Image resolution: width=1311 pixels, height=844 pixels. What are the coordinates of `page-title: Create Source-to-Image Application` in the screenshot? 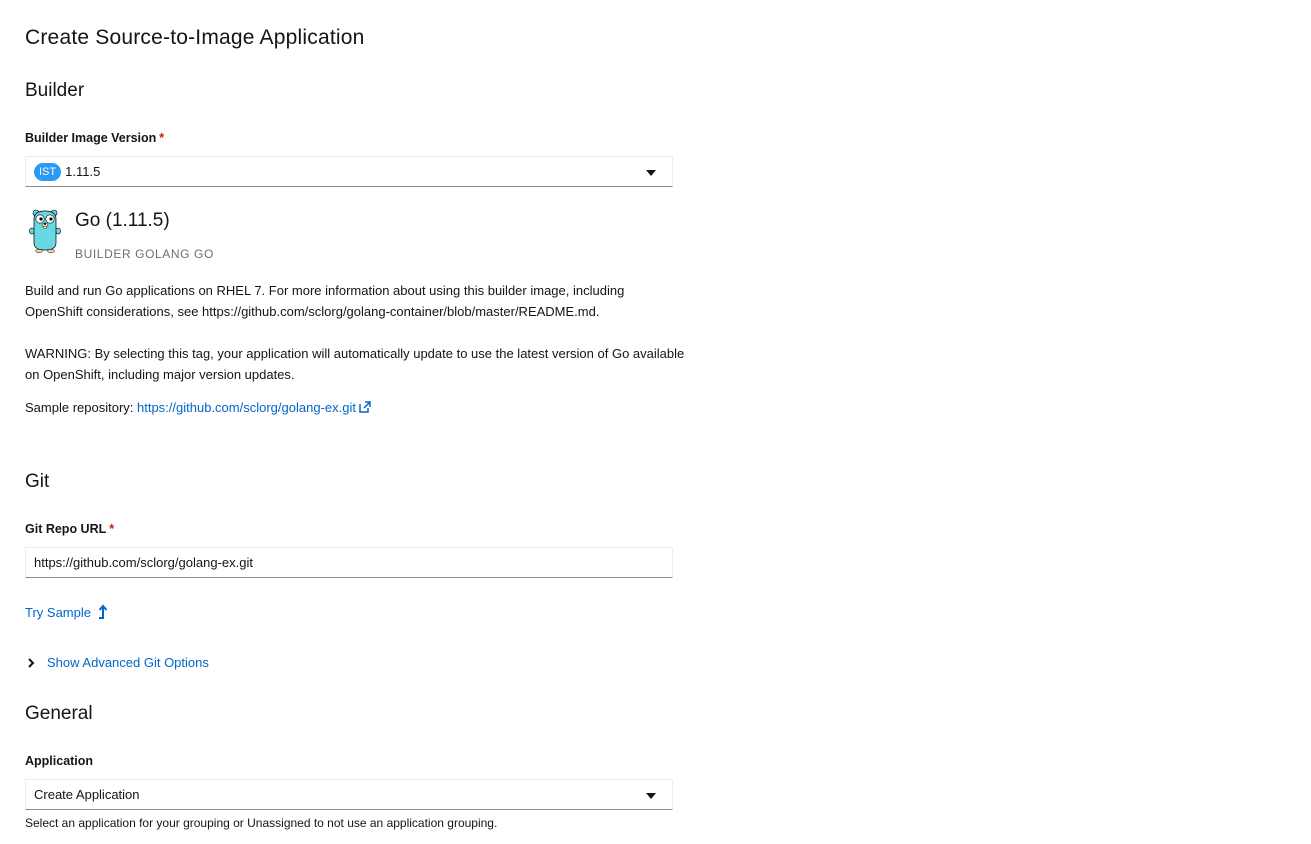 It's located at (195, 37).